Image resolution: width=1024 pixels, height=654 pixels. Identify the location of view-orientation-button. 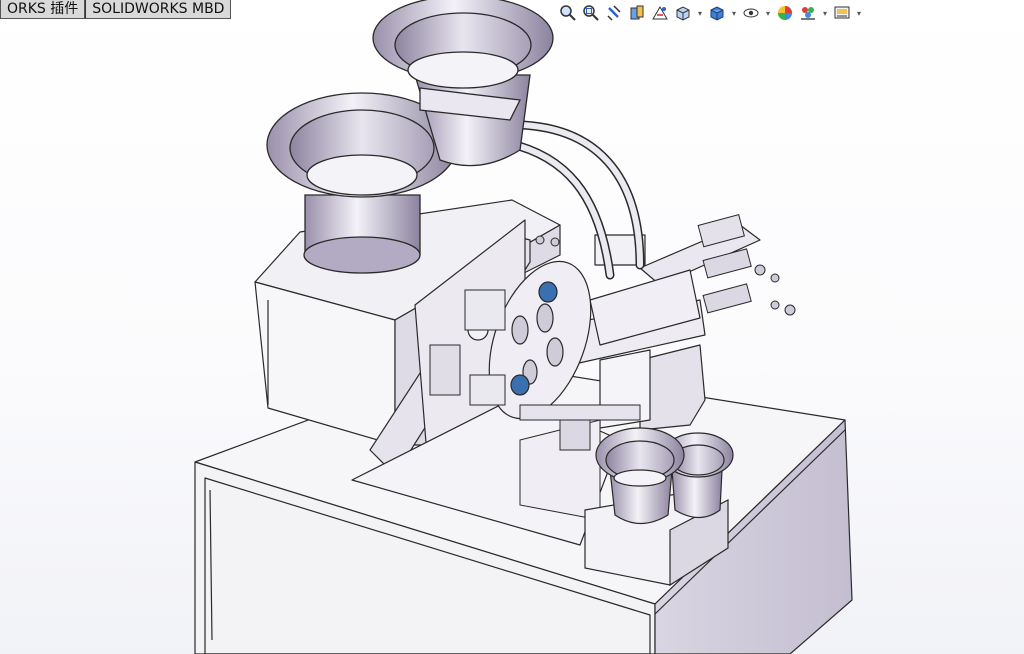
(683, 13).